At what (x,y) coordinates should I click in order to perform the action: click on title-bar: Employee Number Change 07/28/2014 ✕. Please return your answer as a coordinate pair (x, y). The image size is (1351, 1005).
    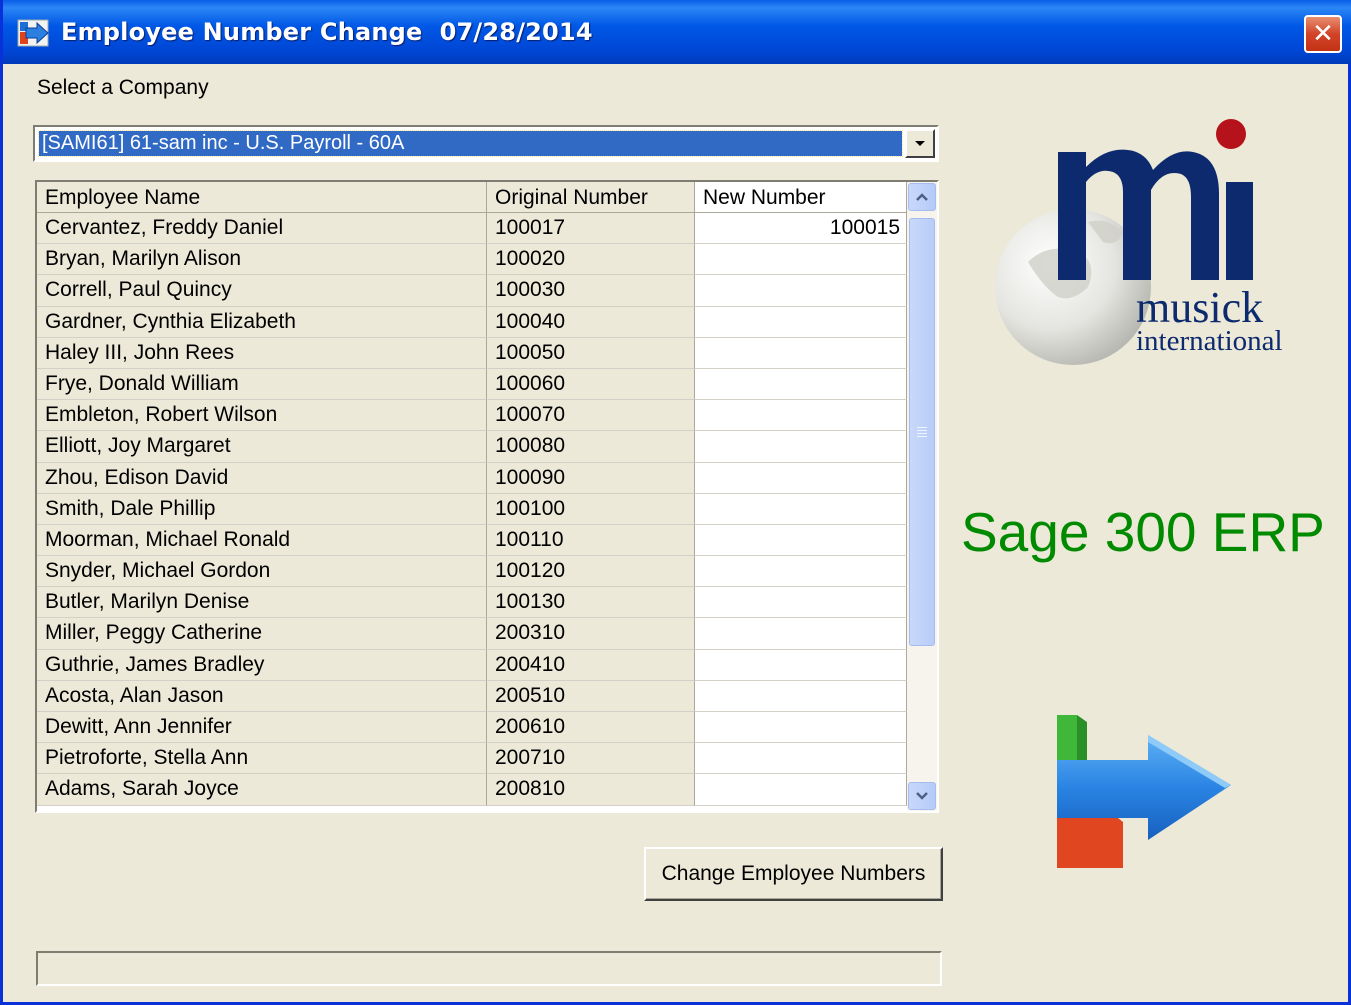
    Looking at the image, I should click on (677, 32).